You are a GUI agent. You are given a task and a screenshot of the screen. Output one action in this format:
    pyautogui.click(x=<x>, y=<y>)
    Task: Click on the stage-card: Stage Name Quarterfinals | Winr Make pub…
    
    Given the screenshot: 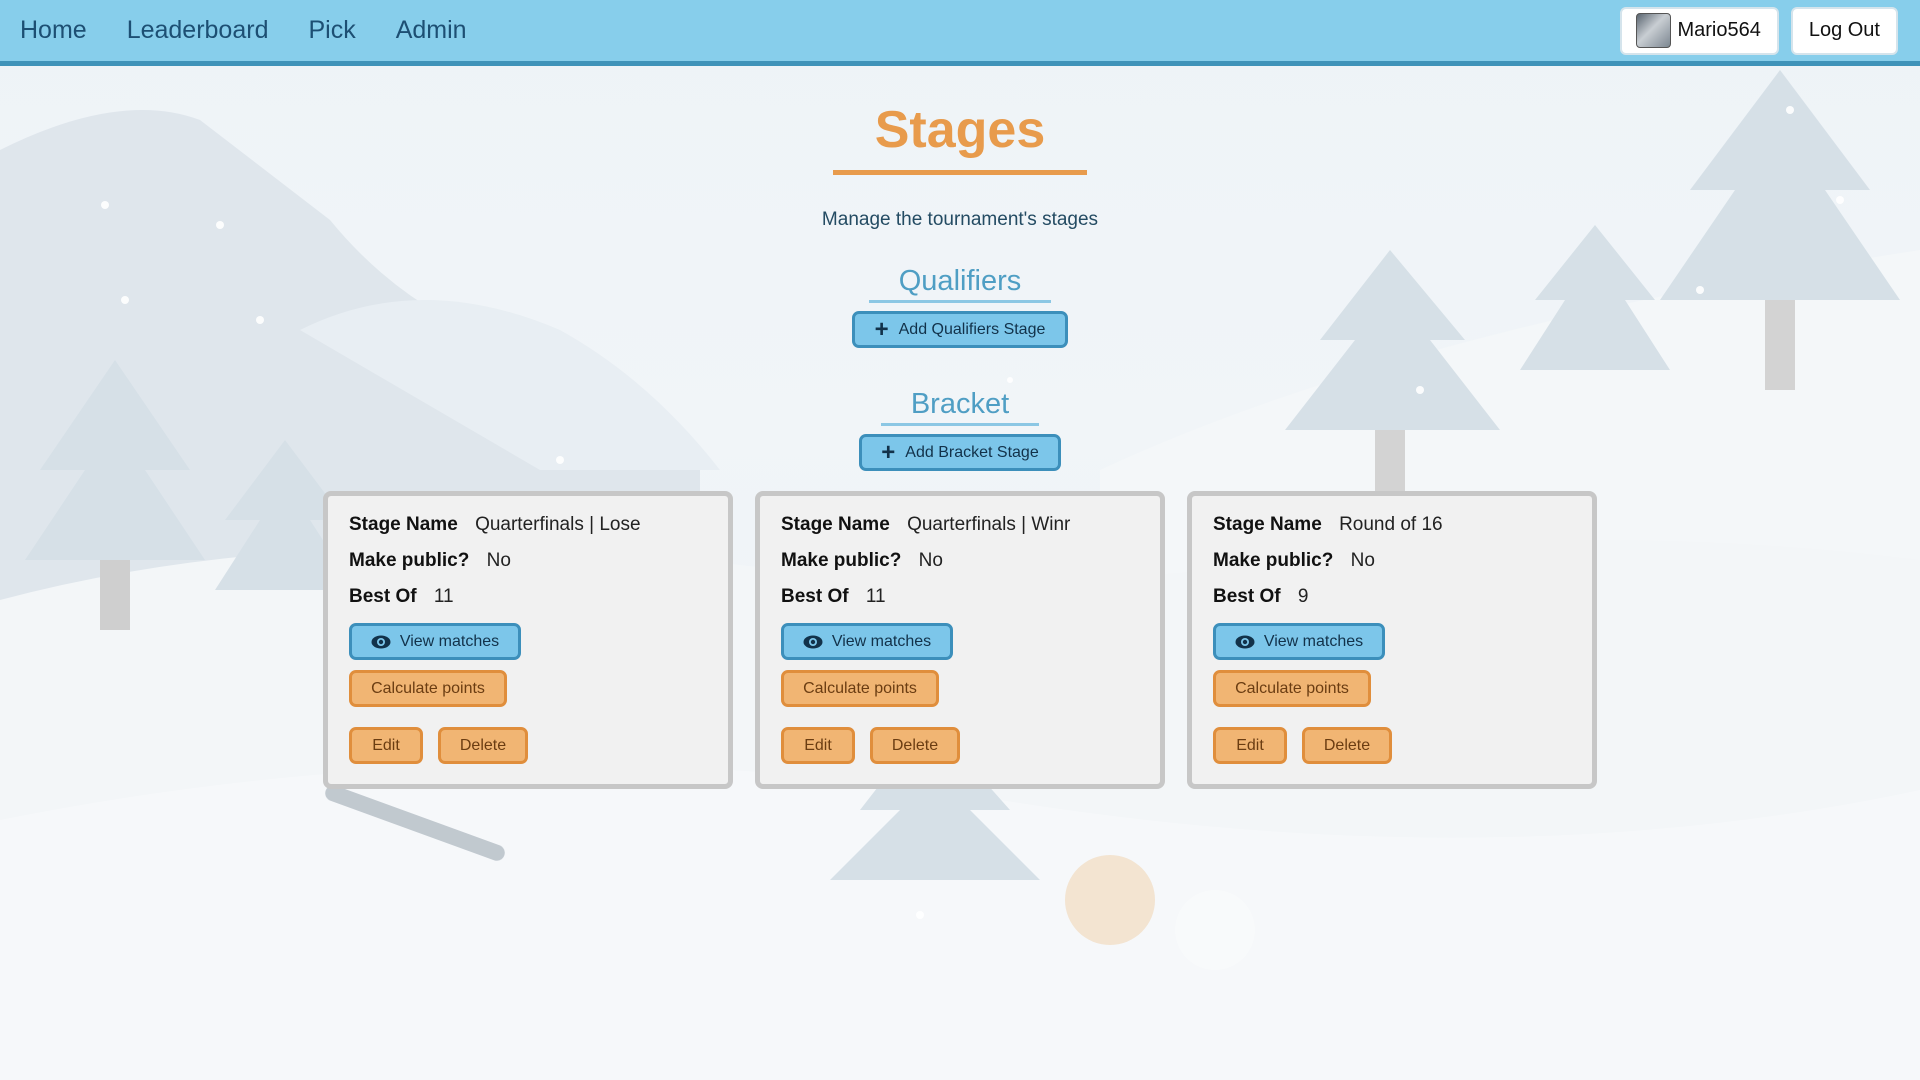 What is the action you would take?
    pyautogui.click(x=960, y=640)
    